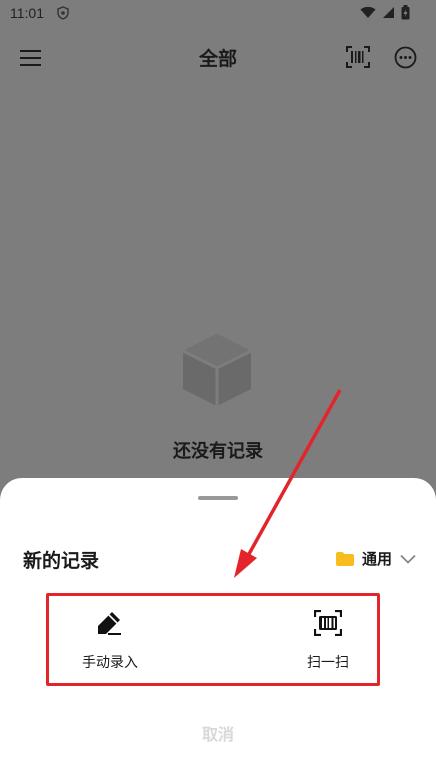  I want to click on folder-label: 通用, so click(376, 559).